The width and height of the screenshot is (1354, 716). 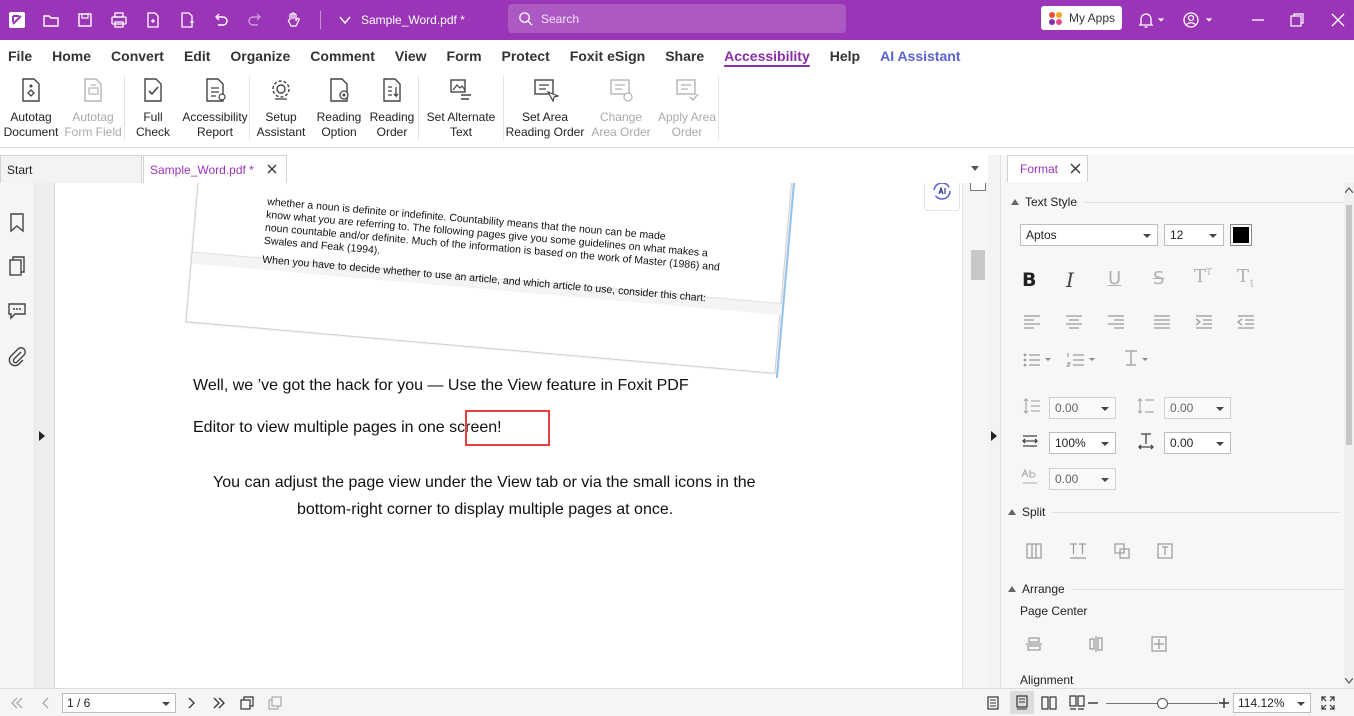 I want to click on split-text-icon, so click(x=1078, y=551).